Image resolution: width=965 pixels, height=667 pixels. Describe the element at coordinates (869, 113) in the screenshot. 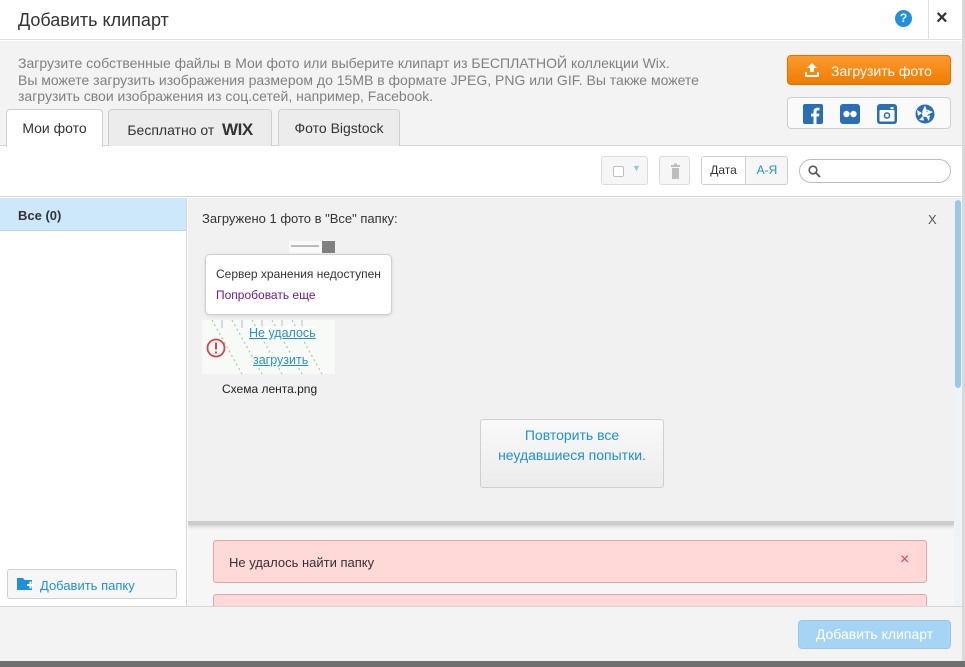

I see `social-import-bar` at that location.